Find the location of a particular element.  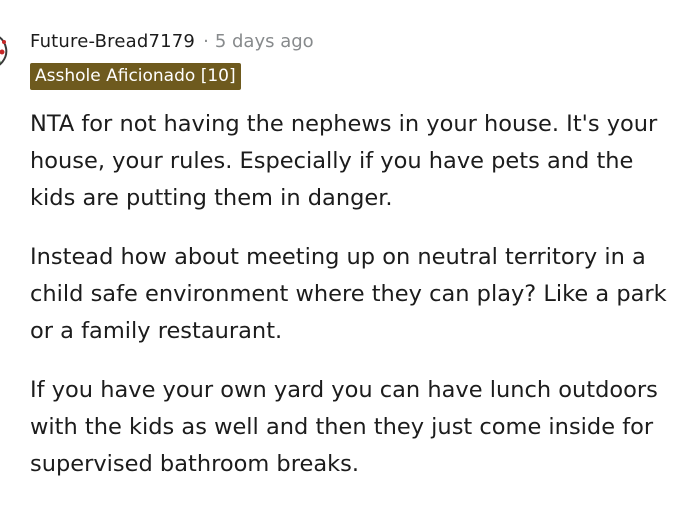

comment-header: Future-Bread7179 · 5 days ago is located at coordinates (172, 41).